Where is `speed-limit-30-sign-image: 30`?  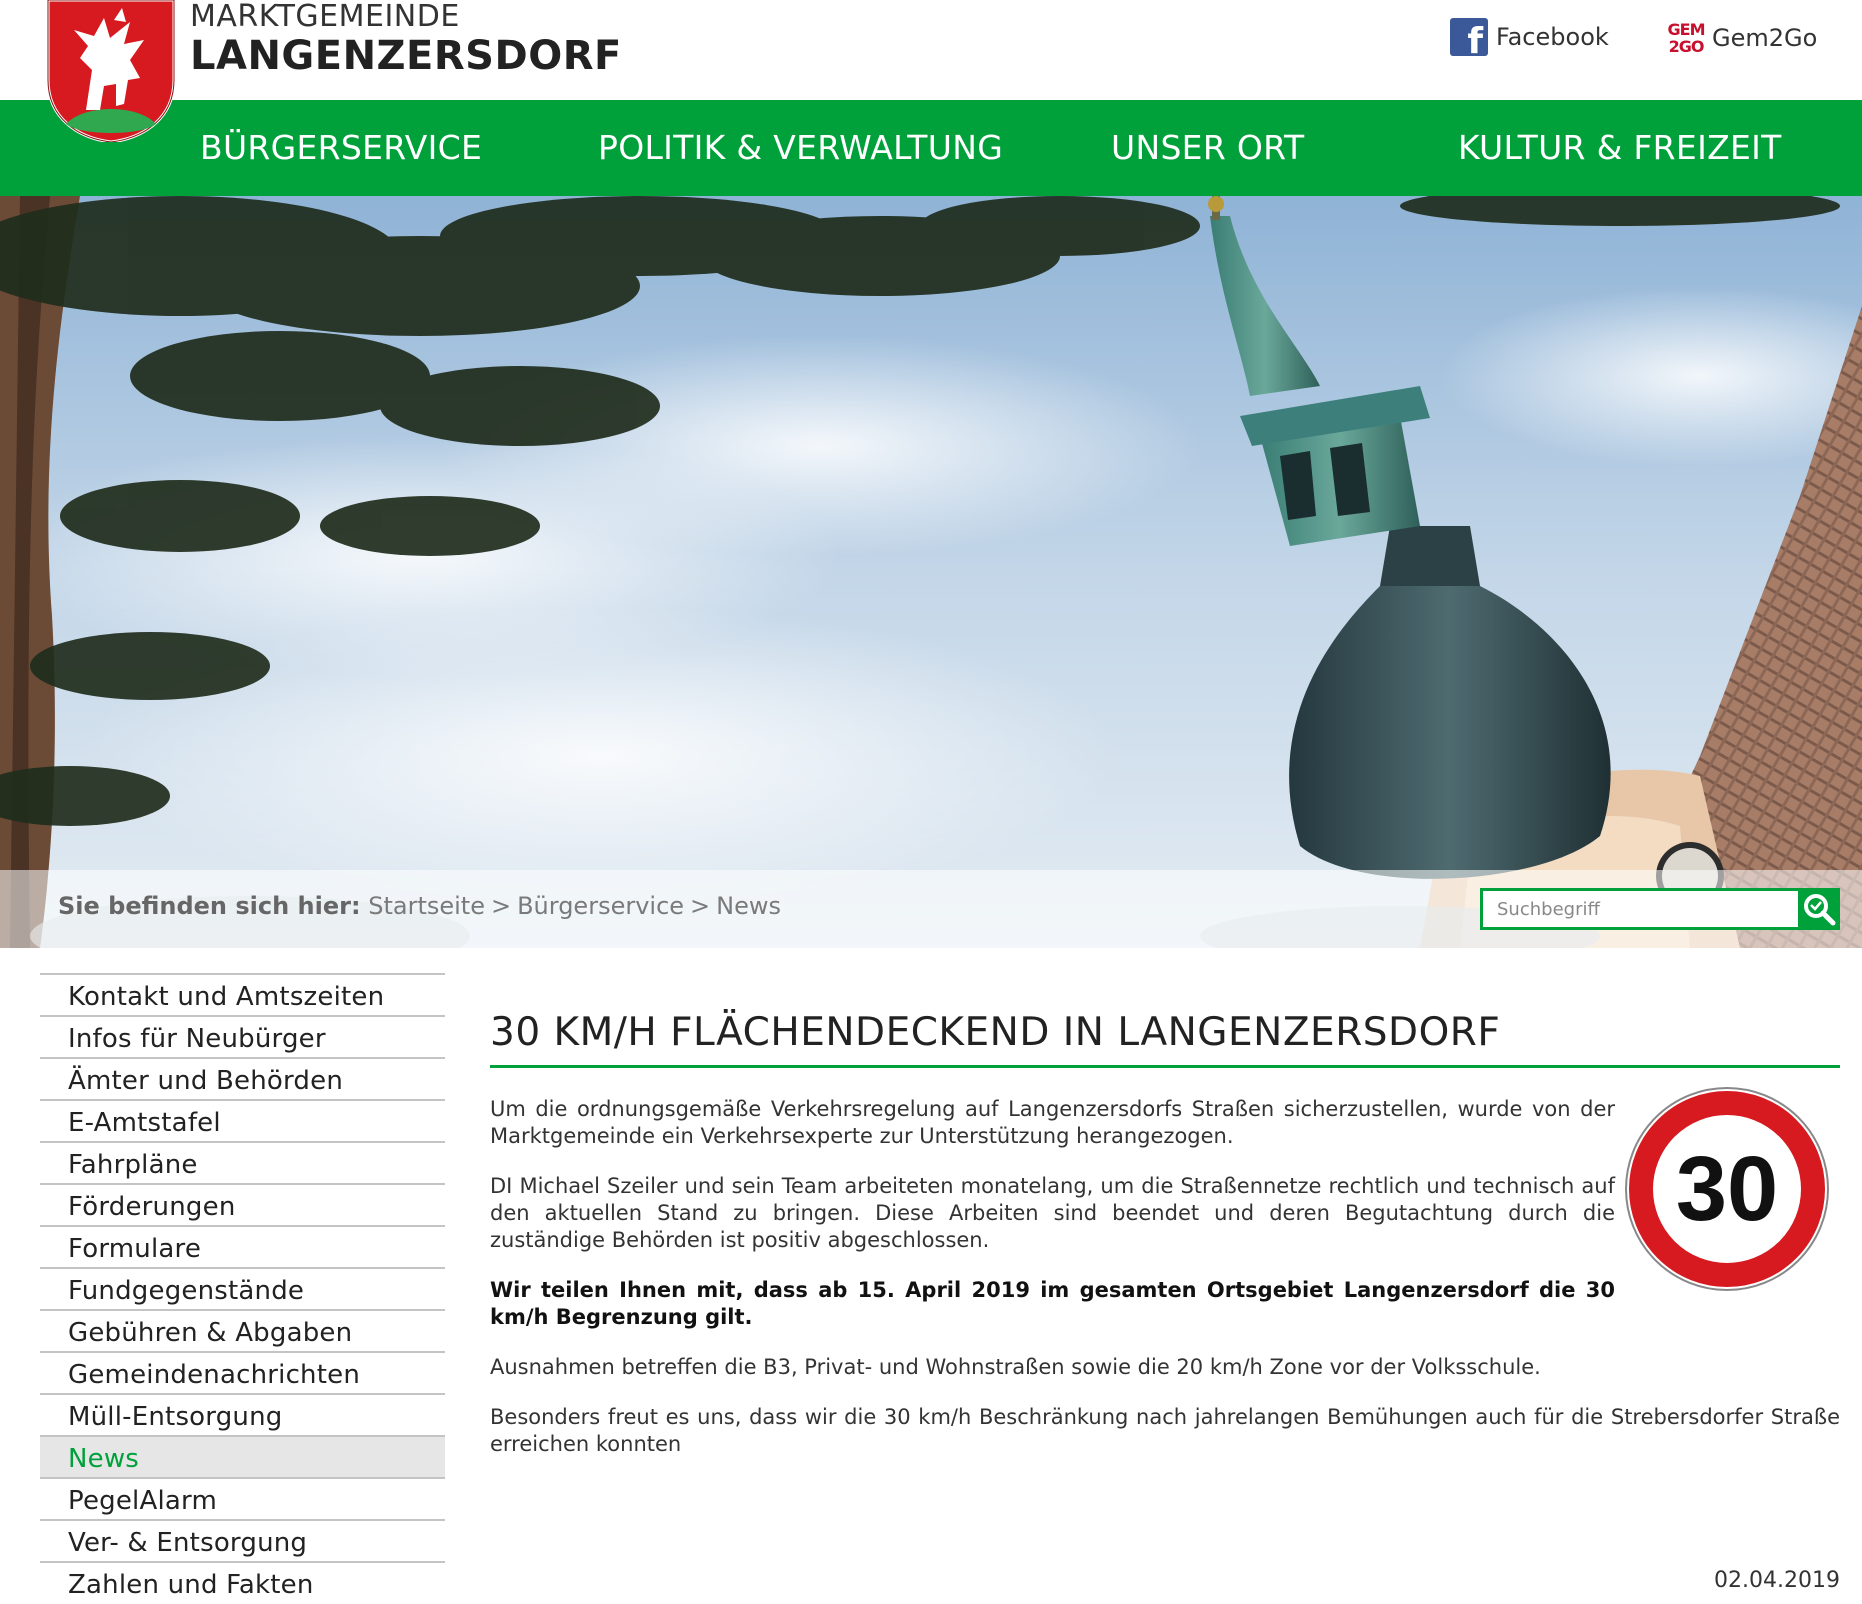
speed-limit-30-sign-image: 30 is located at coordinates (1727, 1189).